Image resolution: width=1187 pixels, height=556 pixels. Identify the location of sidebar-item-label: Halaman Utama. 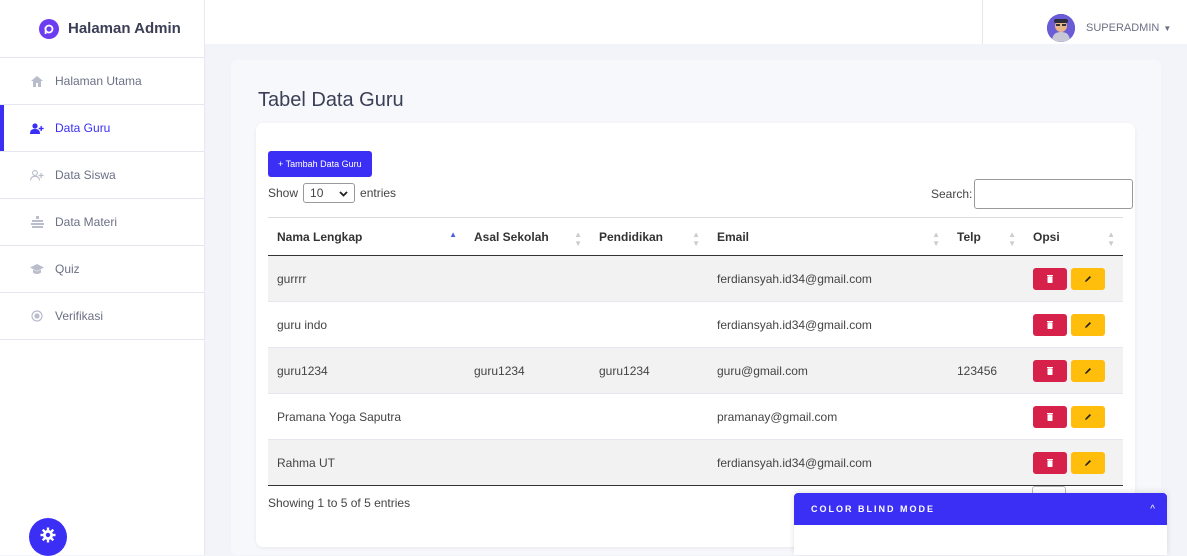
(98, 81).